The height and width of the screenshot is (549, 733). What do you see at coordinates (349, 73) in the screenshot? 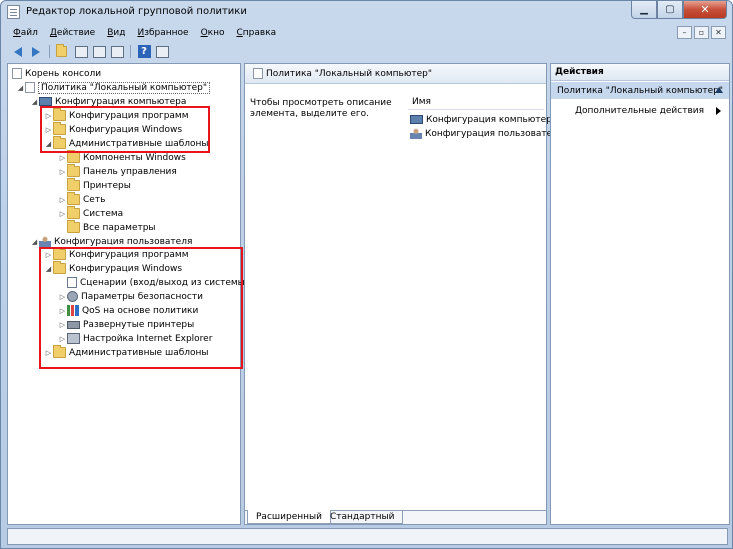
I see `details-title: Политика "Локальный компьютер"` at bounding box center [349, 73].